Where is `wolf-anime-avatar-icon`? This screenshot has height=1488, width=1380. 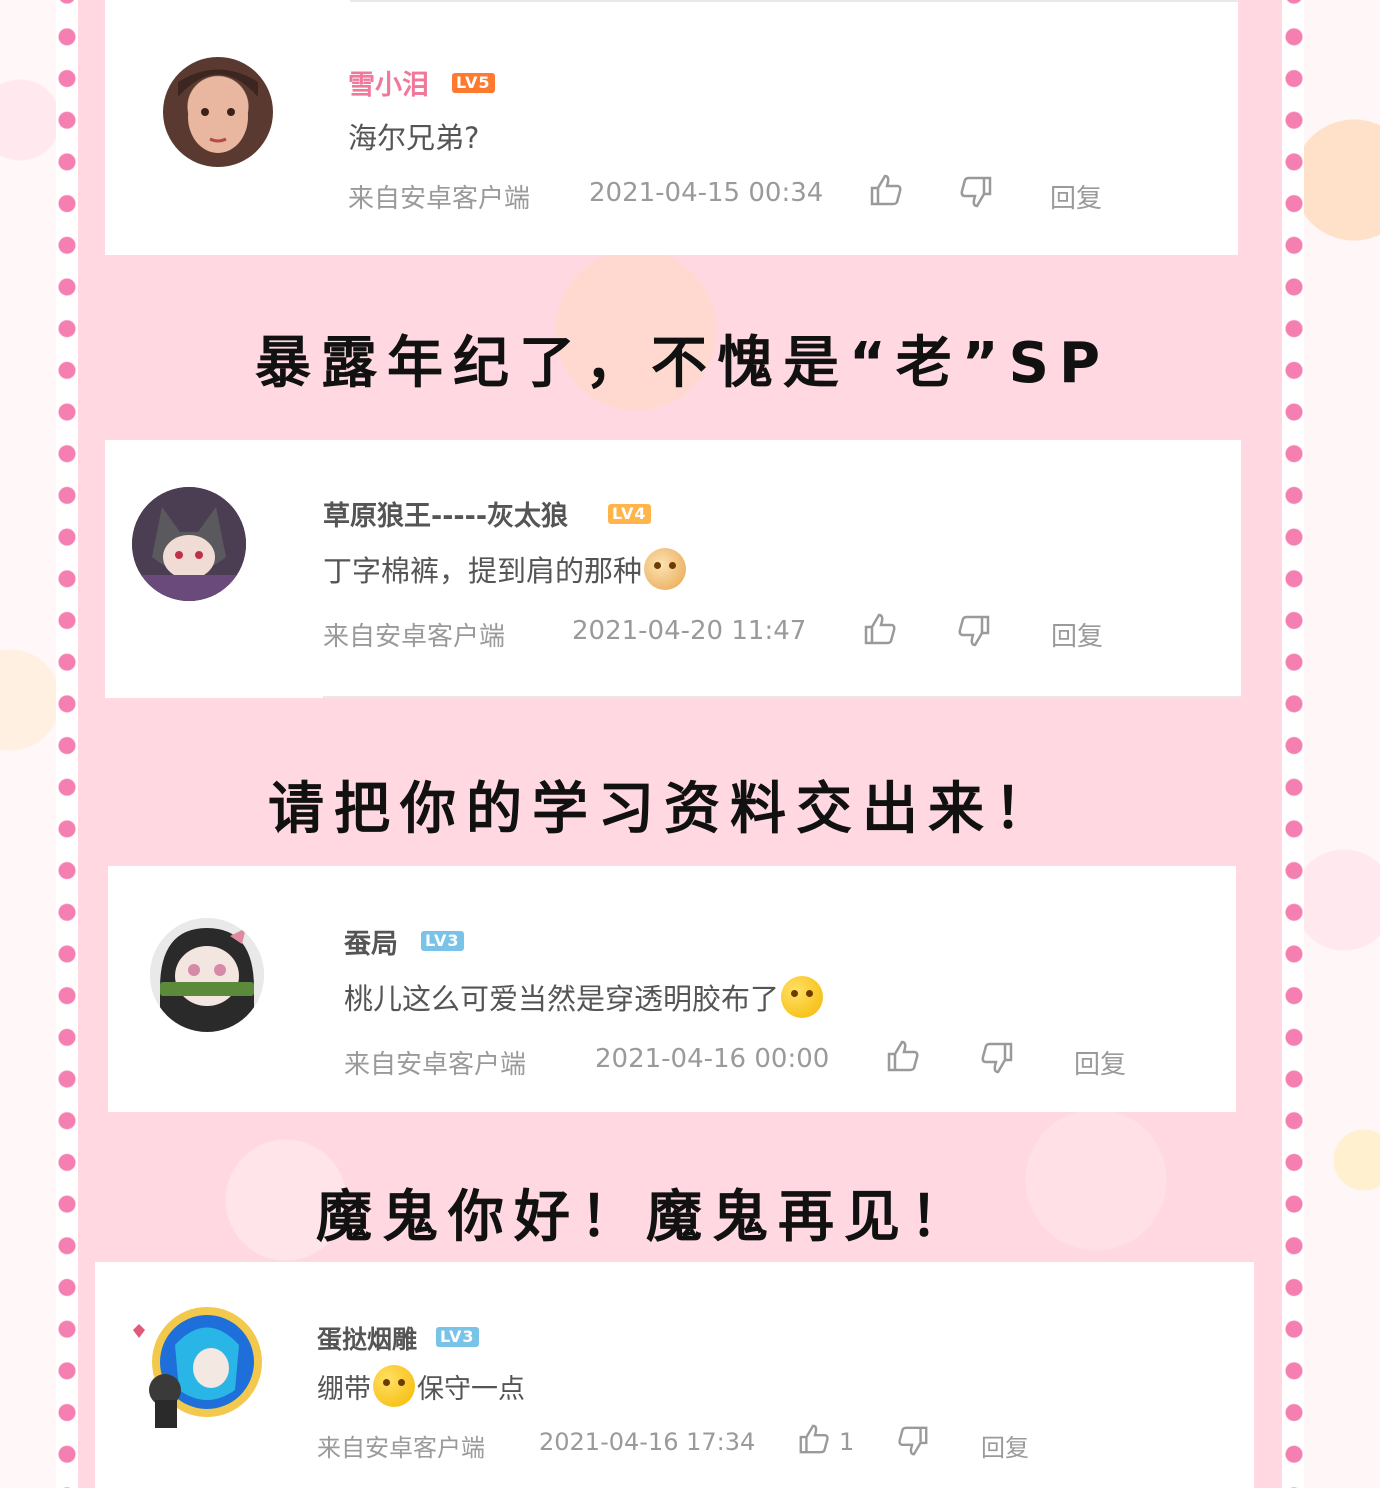 wolf-anime-avatar-icon is located at coordinates (189, 544).